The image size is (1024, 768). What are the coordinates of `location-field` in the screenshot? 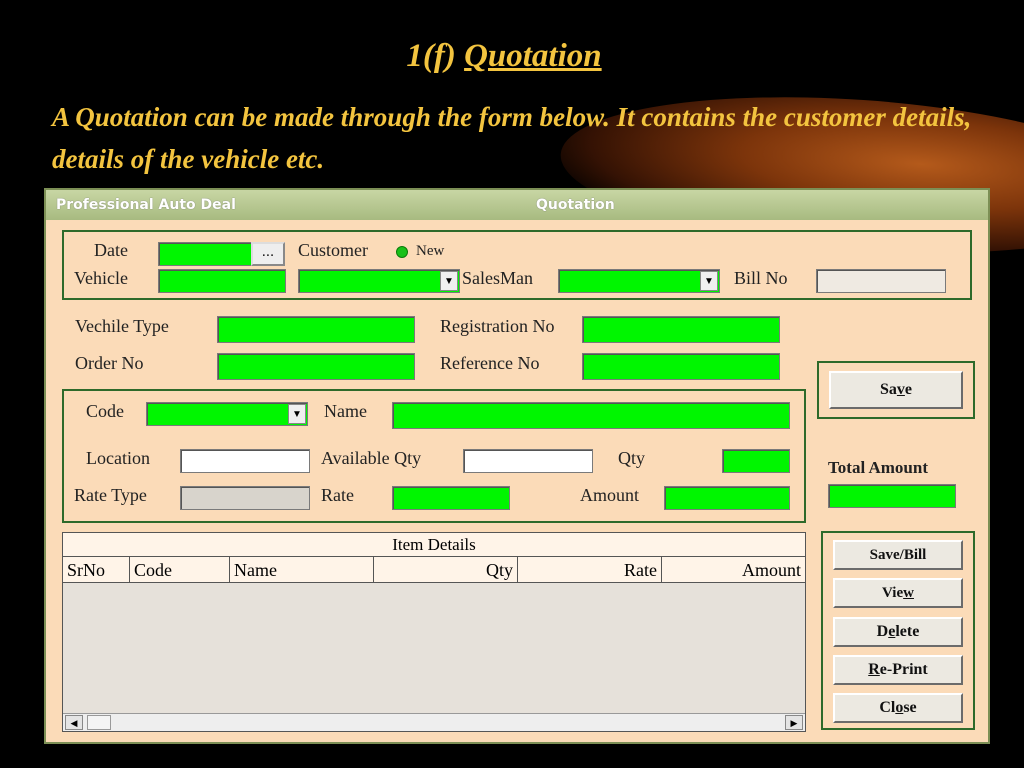 It's located at (245, 461).